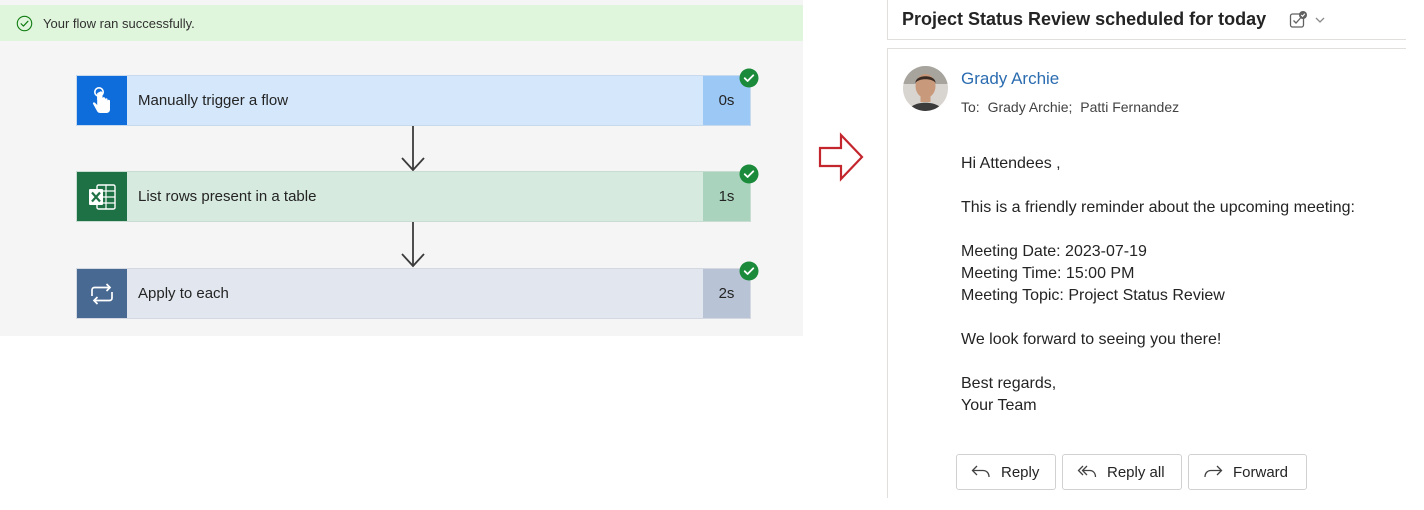  What do you see at coordinates (1093, 295) in the screenshot?
I see `meeting-topic: Meeting Topic: Project Status Review` at bounding box center [1093, 295].